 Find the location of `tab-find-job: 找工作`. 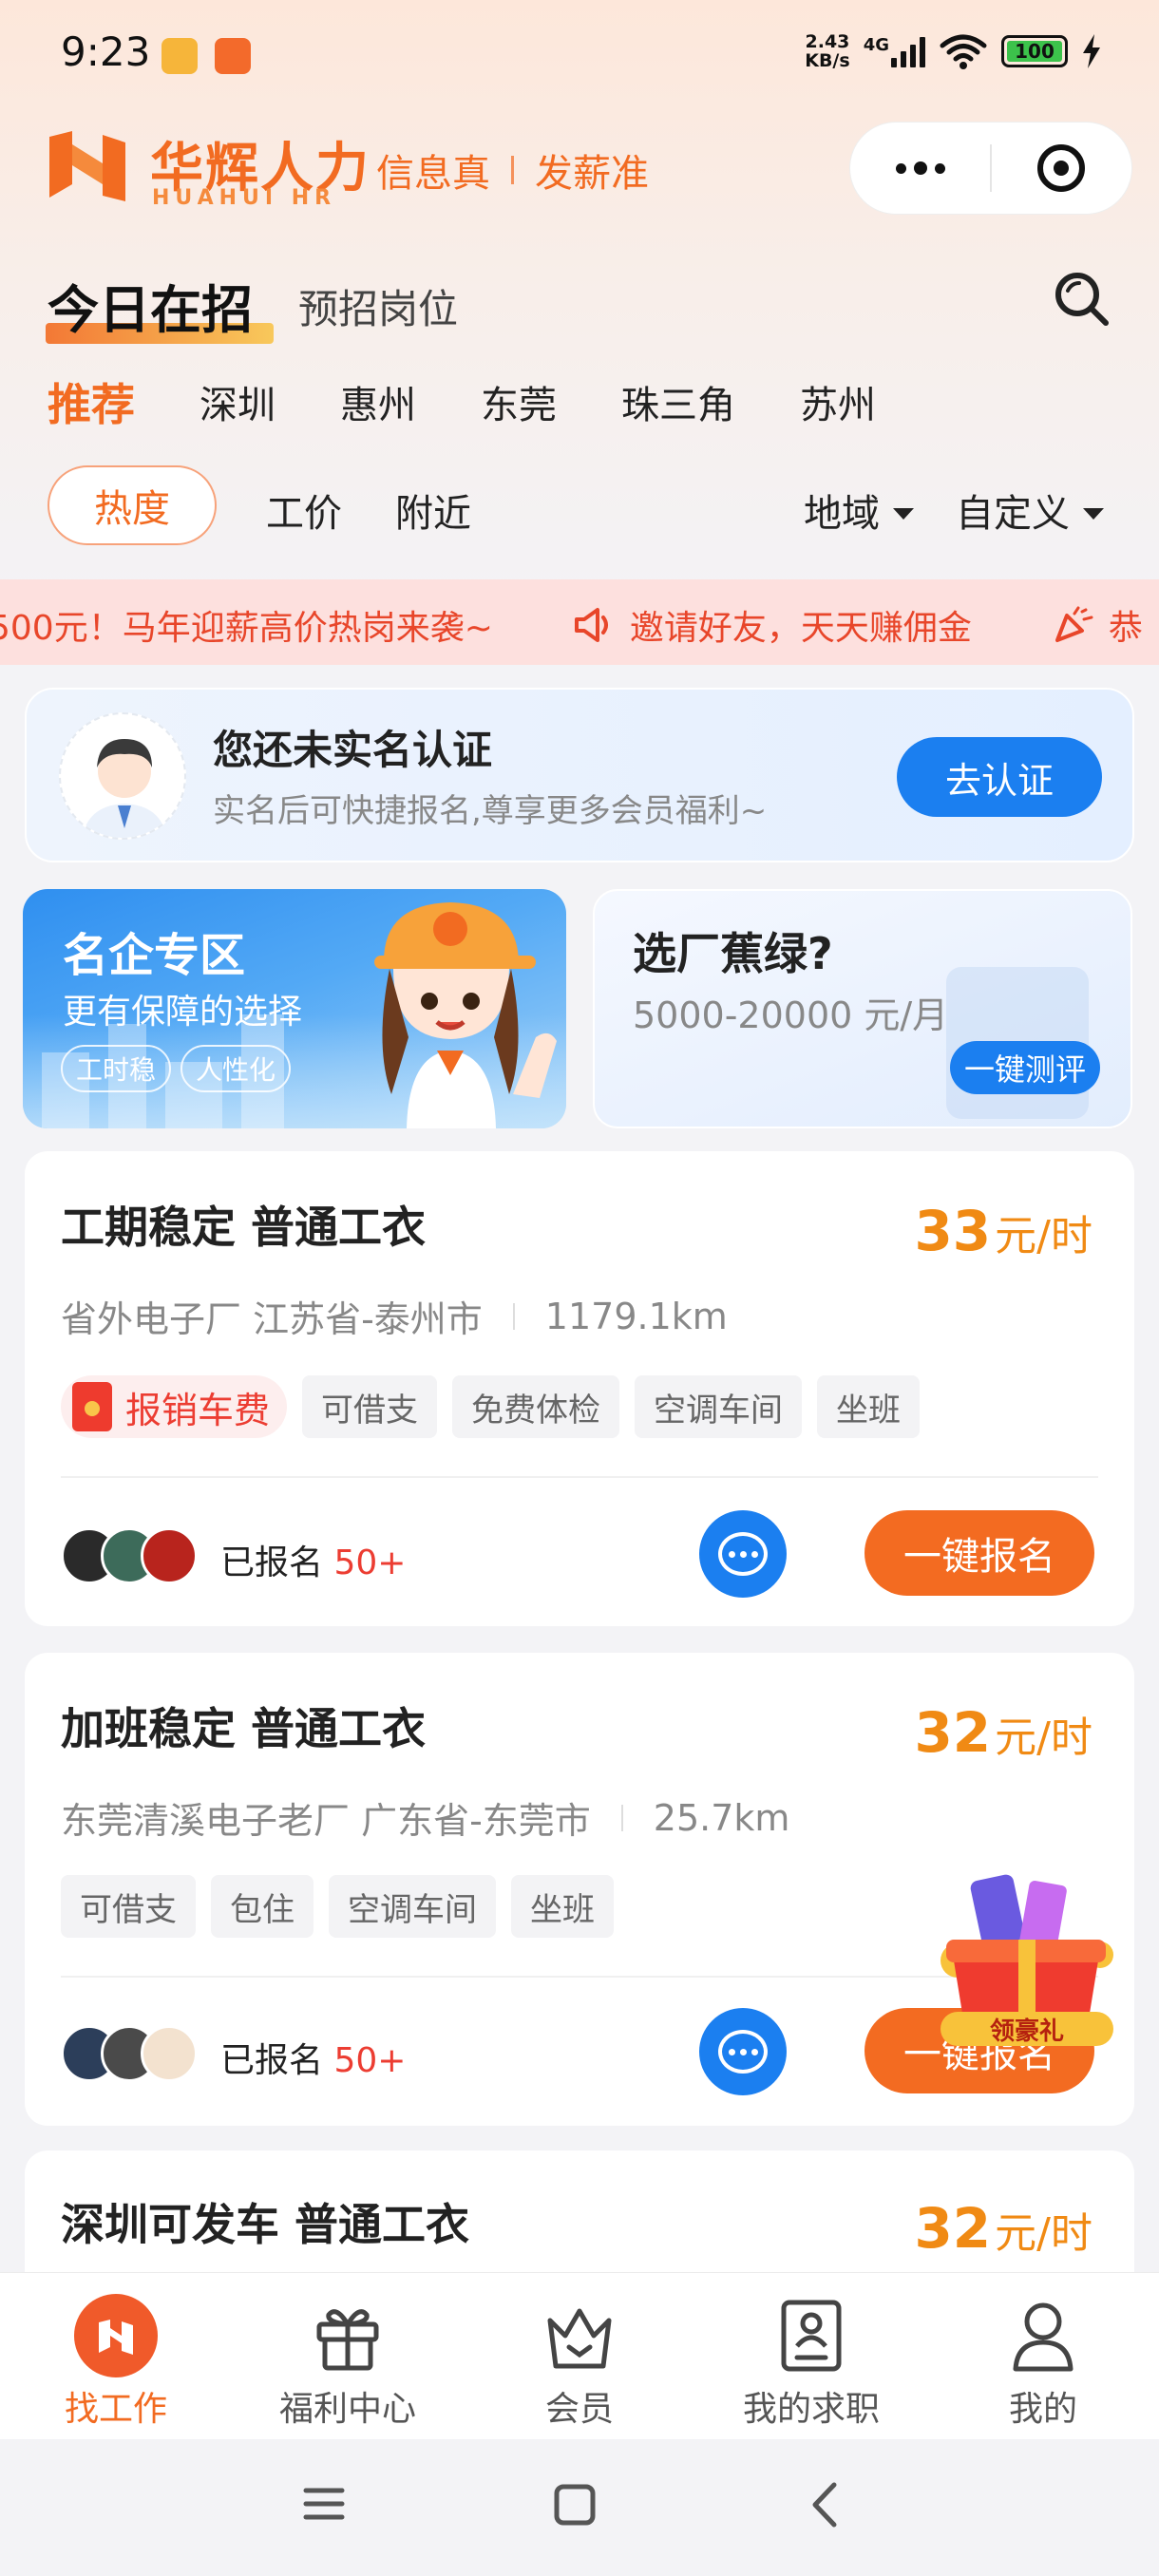

tab-find-job: 找工作 is located at coordinates (116, 2356).